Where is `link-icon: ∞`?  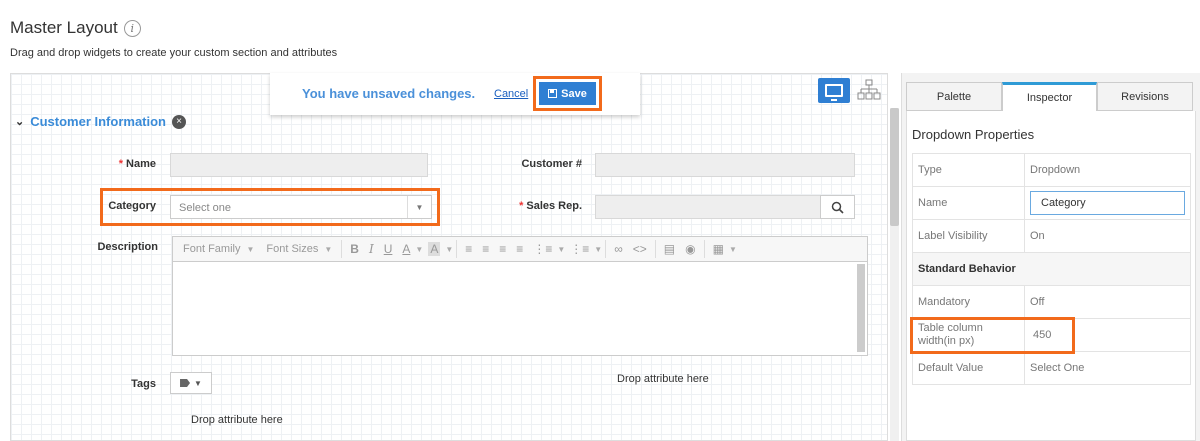 link-icon: ∞ is located at coordinates (618, 249).